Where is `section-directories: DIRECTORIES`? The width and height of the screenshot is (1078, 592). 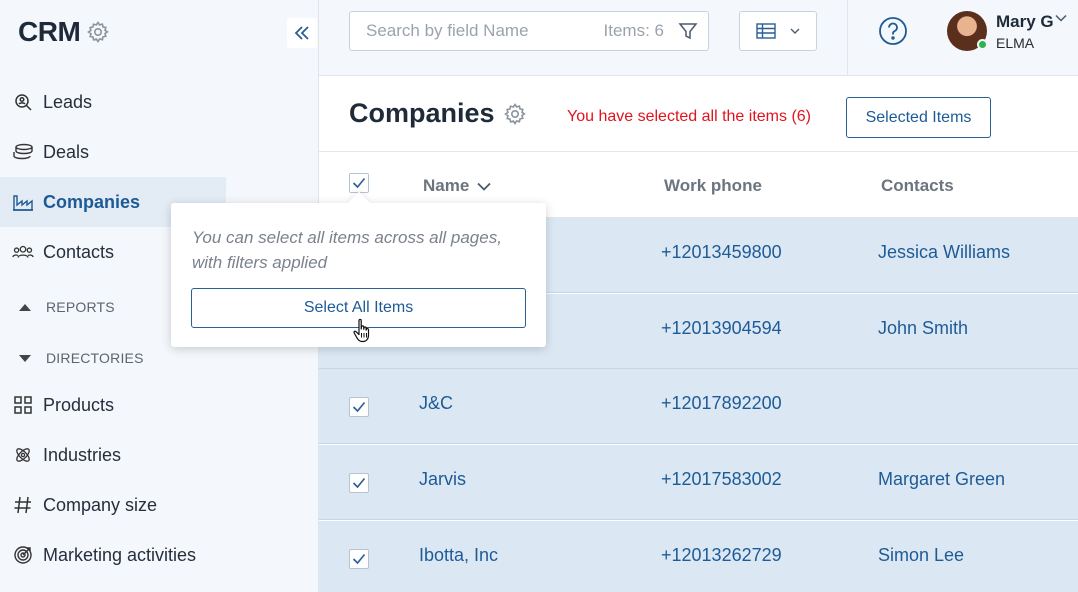 section-directories: DIRECTORIES is located at coordinates (81, 358).